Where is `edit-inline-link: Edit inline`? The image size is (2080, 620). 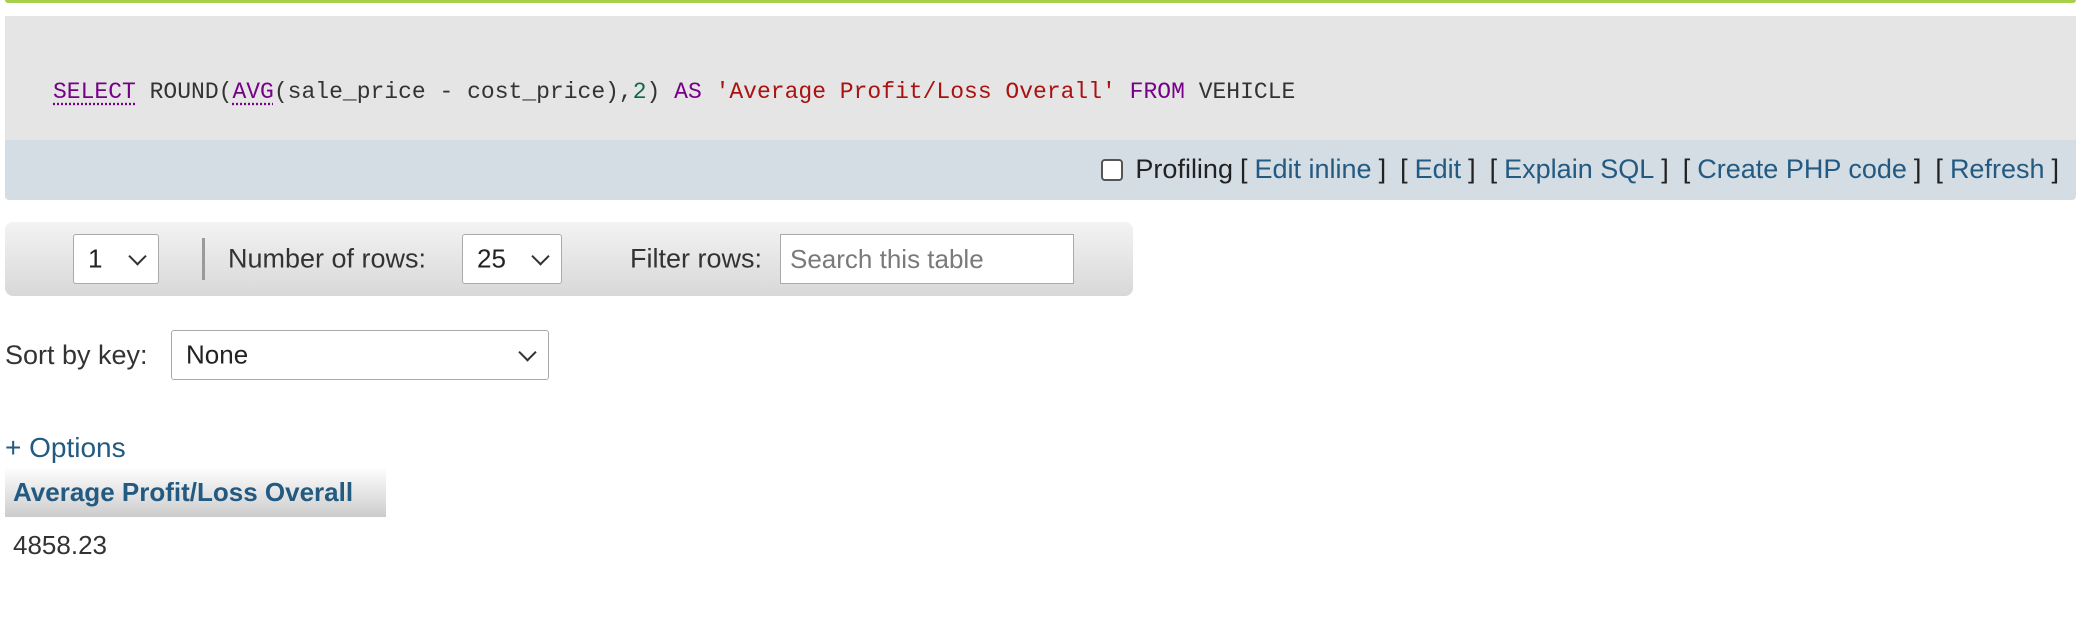
edit-inline-link: Edit inline is located at coordinates (1312, 169).